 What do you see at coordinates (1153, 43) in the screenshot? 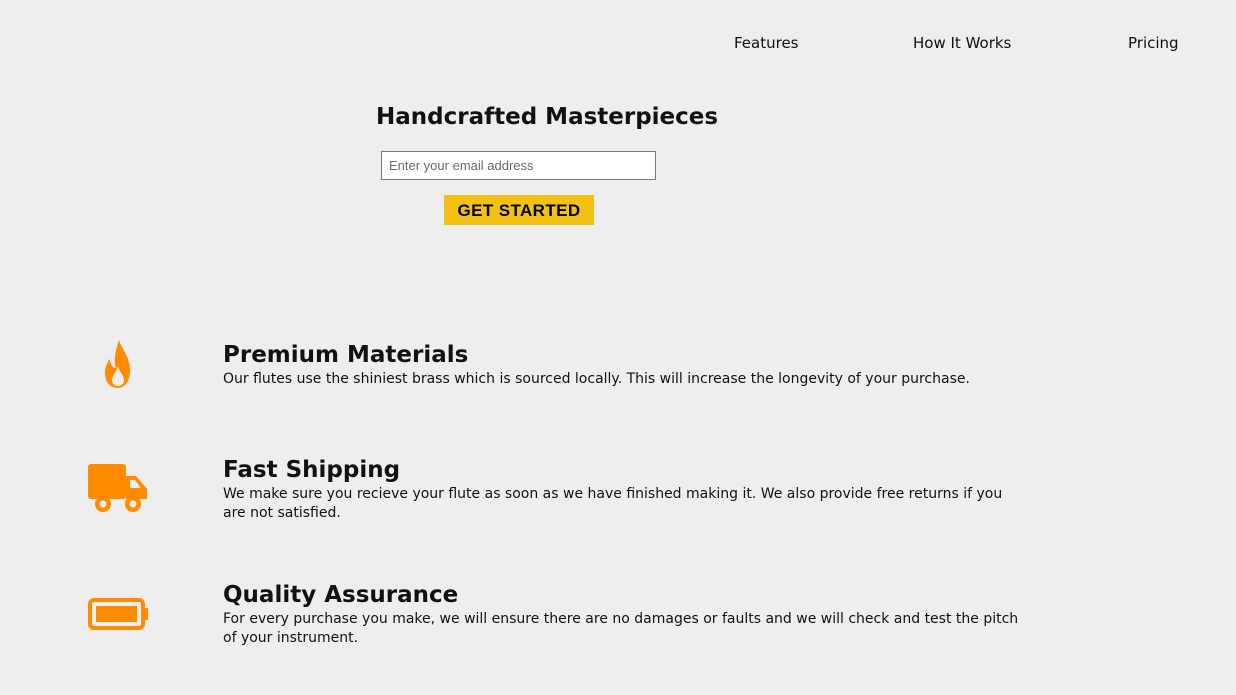
I see `nav-link-pricing: Pricing` at bounding box center [1153, 43].